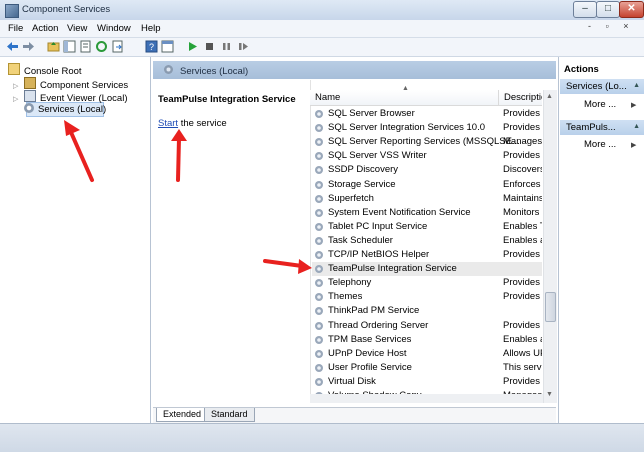 The image size is (644, 452). What do you see at coordinates (522, 297) in the screenshot?
I see `service-description: Provides u` at bounding box center [522, 297].